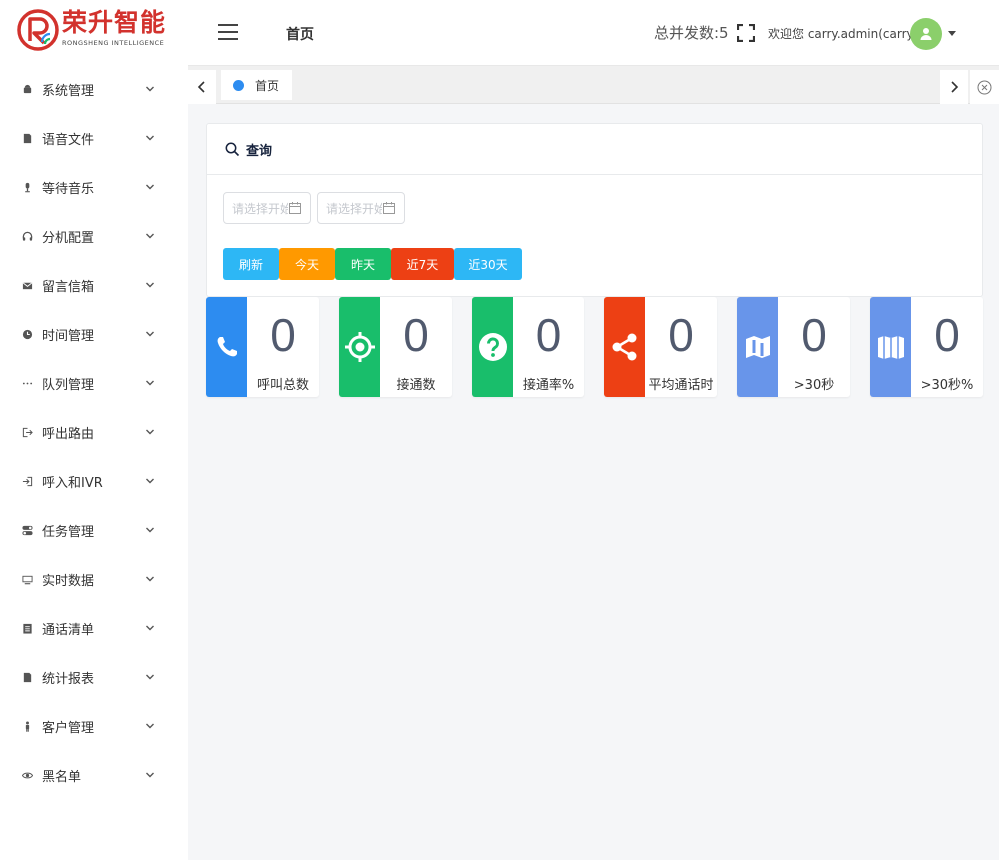  What do you see at coordinates (814, 385) in the screenshot?
I see `stat-label: >30秒` at bounding box center [814, 385].